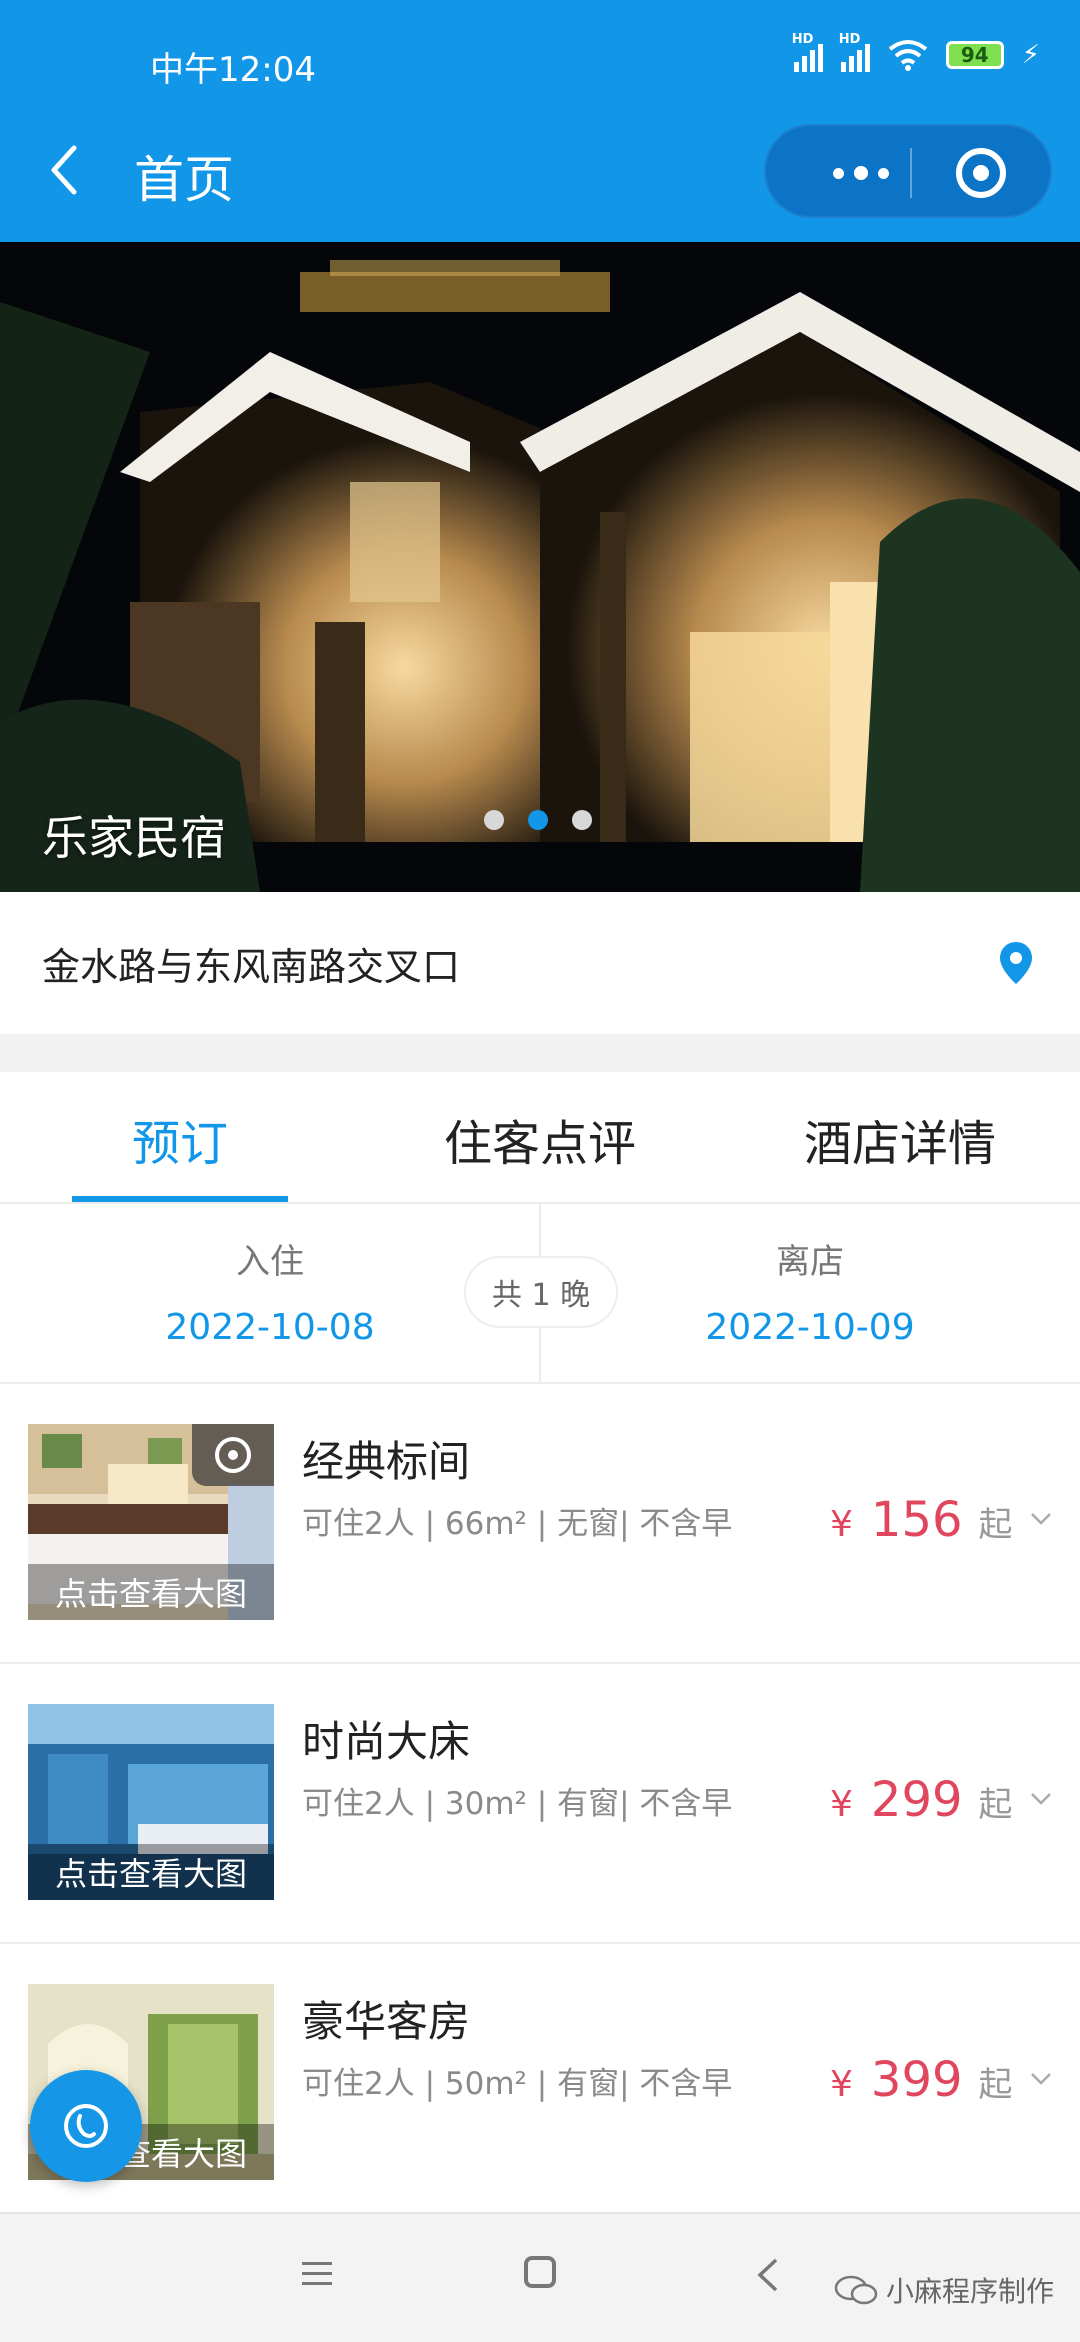 The width and height of the screenshot is (1080, 2342). I want to click on room-description: 可住2人 | 66m² | 无窗| 不含早, so click(517, 1524).